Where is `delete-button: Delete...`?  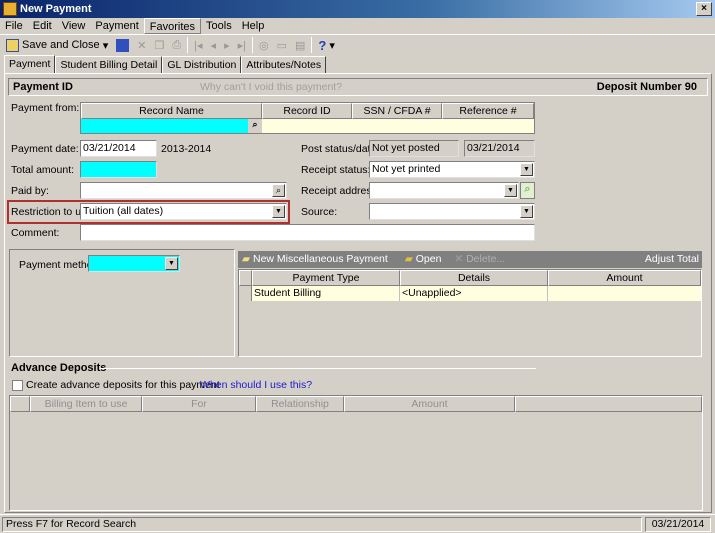 delete-button: Delete... is located at coordinates (485, 259).